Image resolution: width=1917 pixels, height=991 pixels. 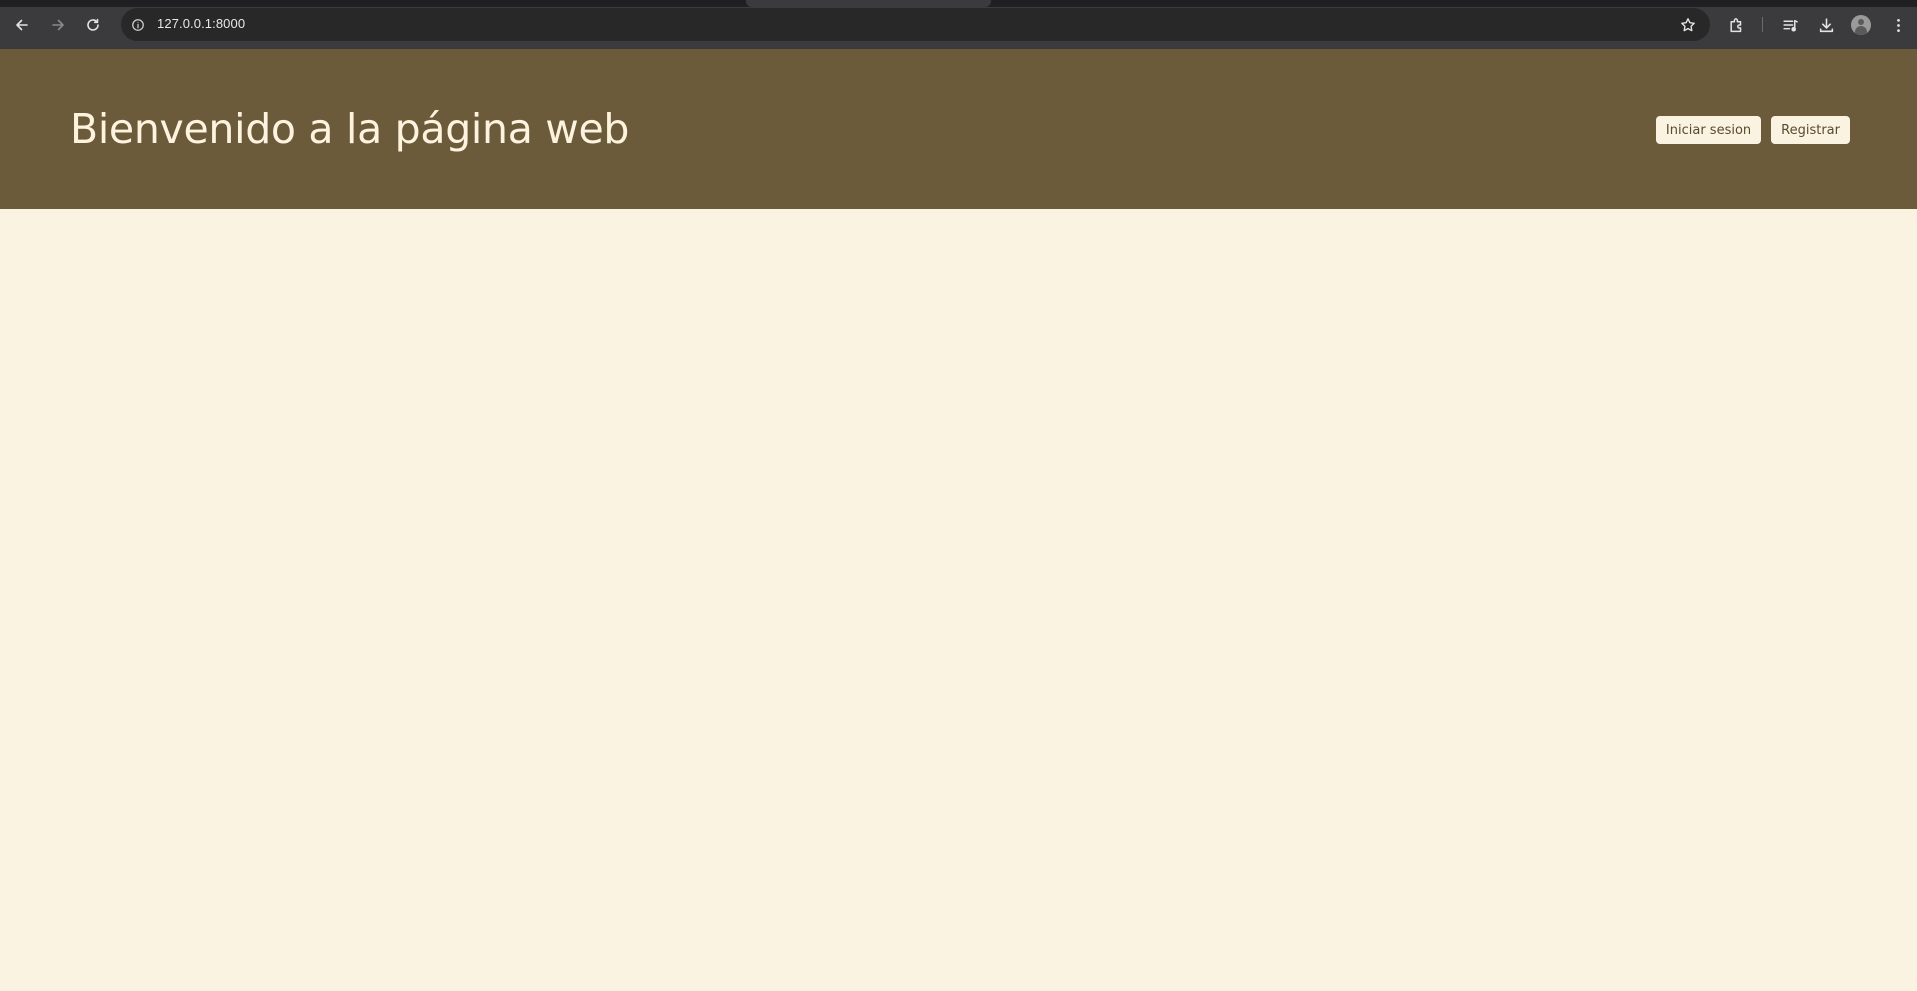 I want to click on arrow-right-icon, so click(x=58, y=25).